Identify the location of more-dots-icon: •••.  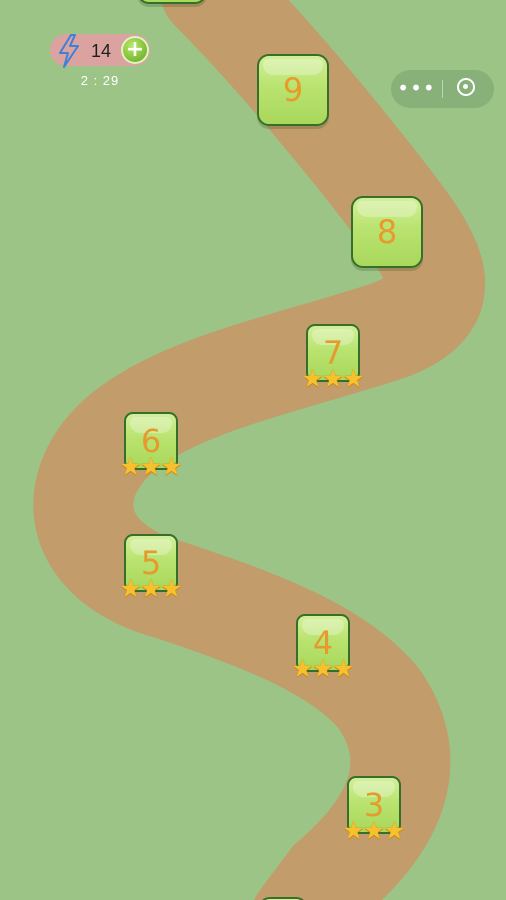
(416, 88).